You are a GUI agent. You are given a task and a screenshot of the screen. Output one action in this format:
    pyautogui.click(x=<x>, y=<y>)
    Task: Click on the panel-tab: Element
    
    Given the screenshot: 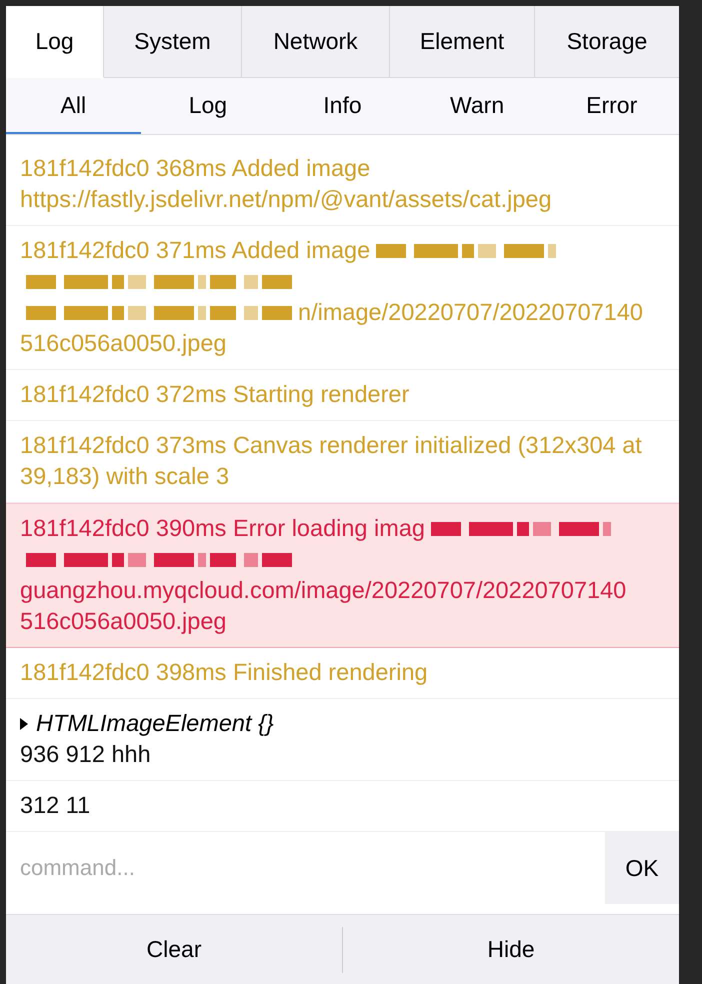 What is the action you would take?
    pyautogui.click(x=462, y=42)
    